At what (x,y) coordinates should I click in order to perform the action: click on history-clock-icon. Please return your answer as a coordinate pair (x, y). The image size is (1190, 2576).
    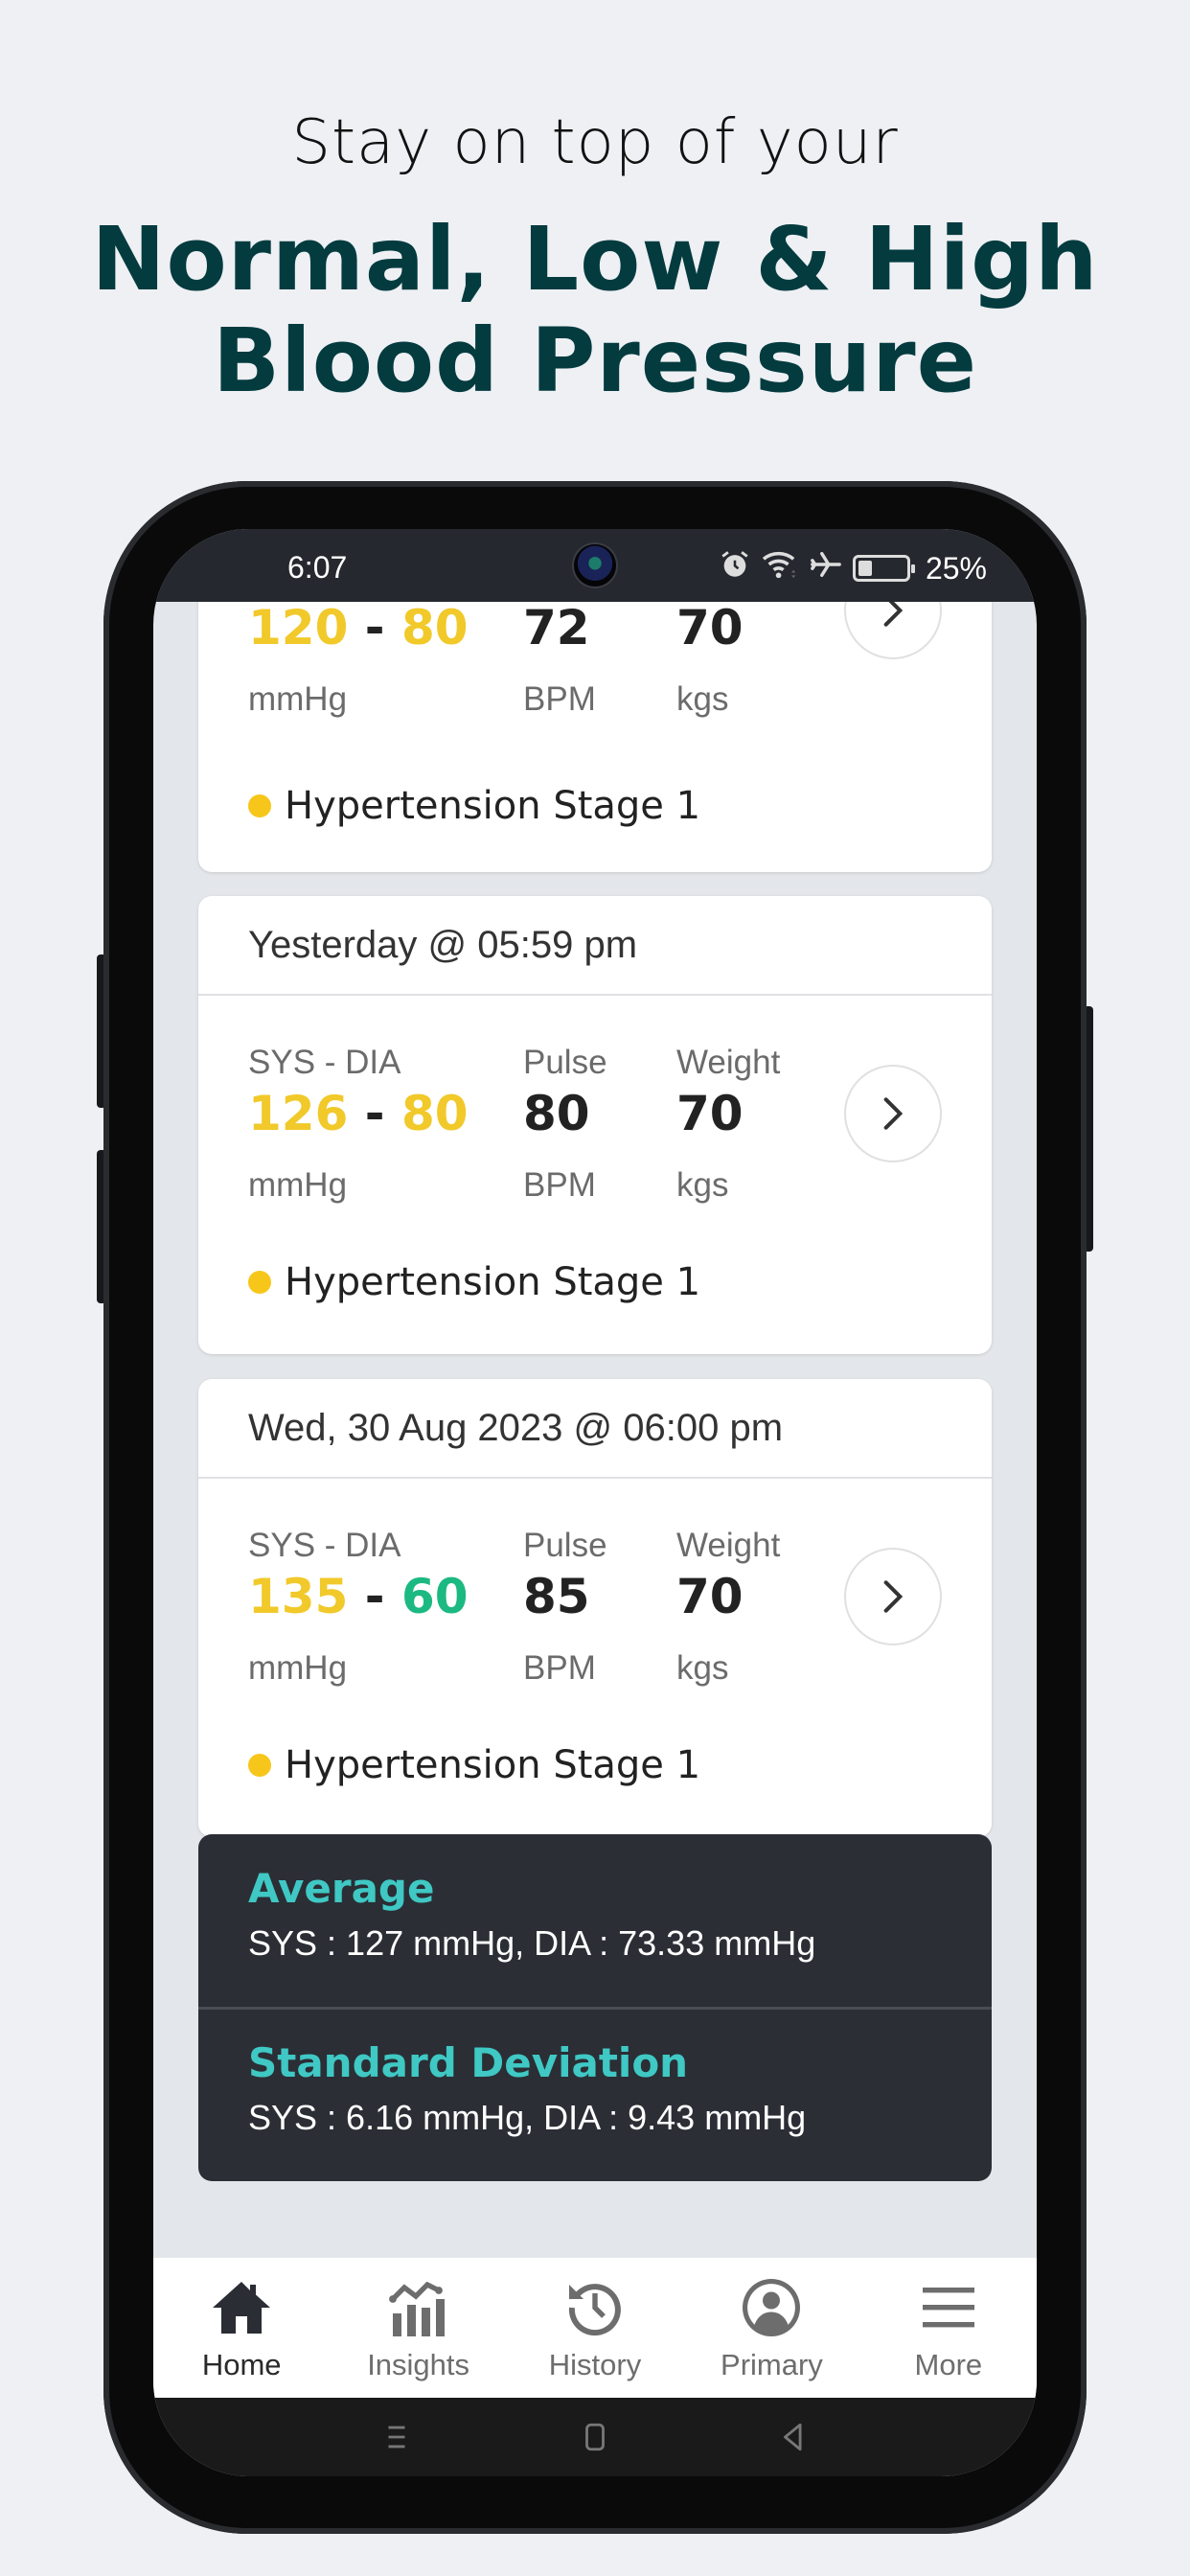
    Looking at the image, I should click on (594, 2310).